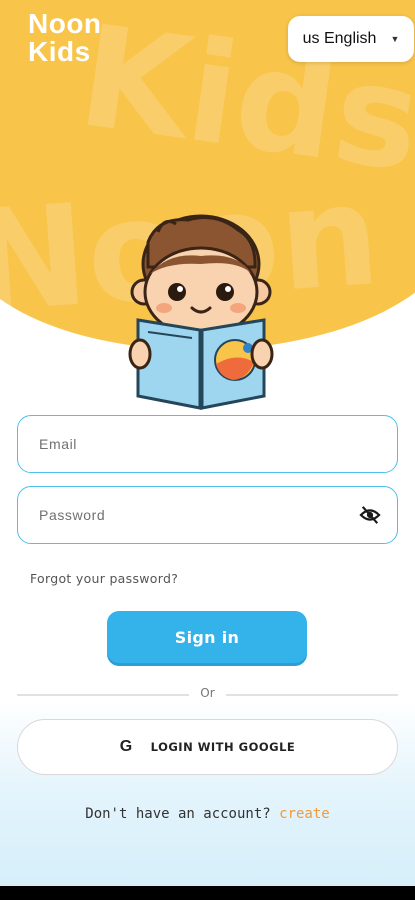  What do you see at coordinates (59, 51) in the screenshot?
I see `logo-line-2: Kids` at bounding box center [59, 51].